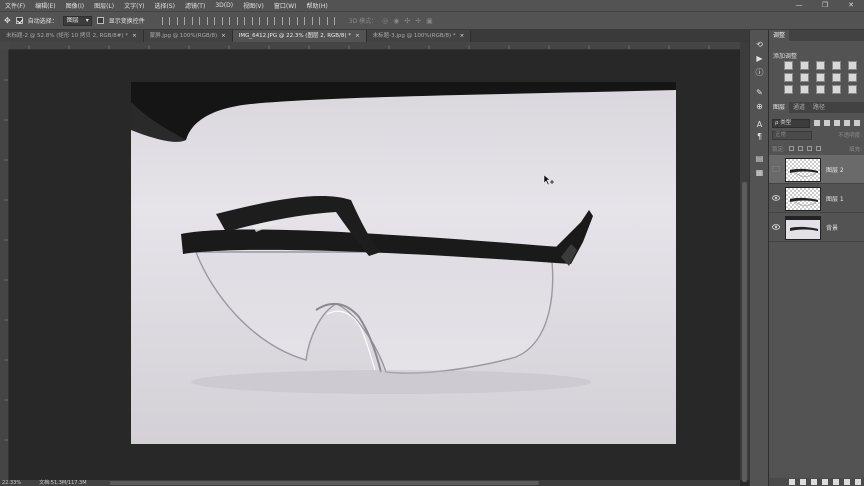  What do you see at coordinates (818, 148) in the screenshot?
I see `lock-all-icon` at bounding box center [818, 148].